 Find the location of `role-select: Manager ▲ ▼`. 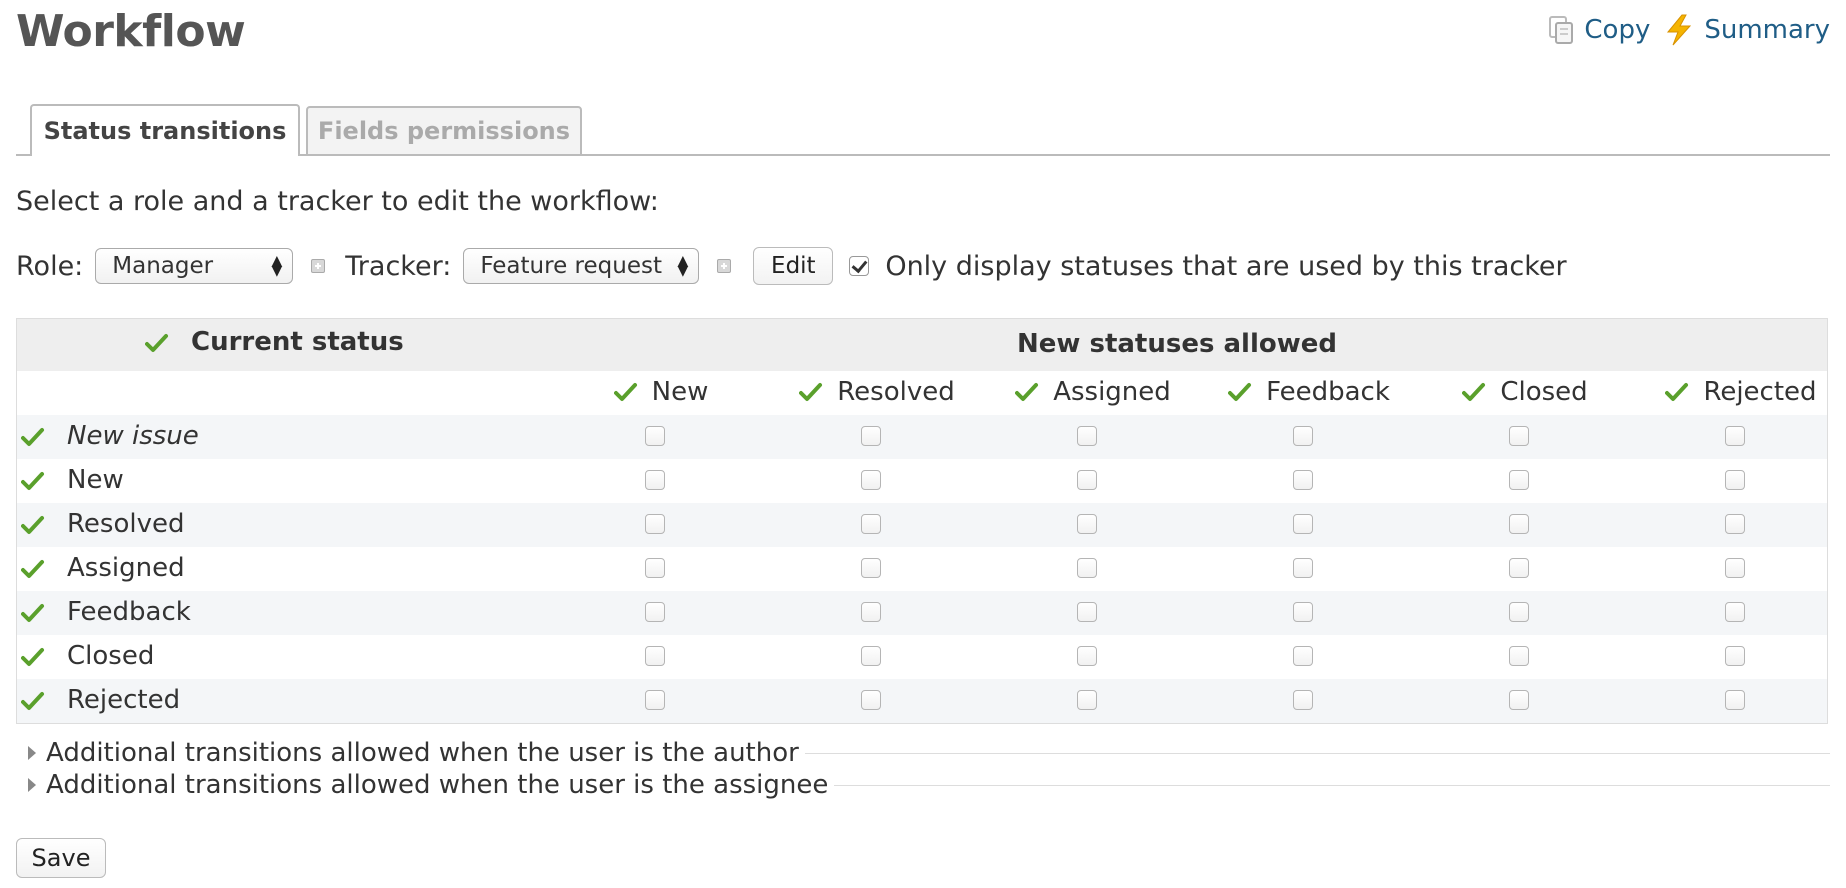

role-select: Manager ▲ ▼ is located at coordinates (194, 266).